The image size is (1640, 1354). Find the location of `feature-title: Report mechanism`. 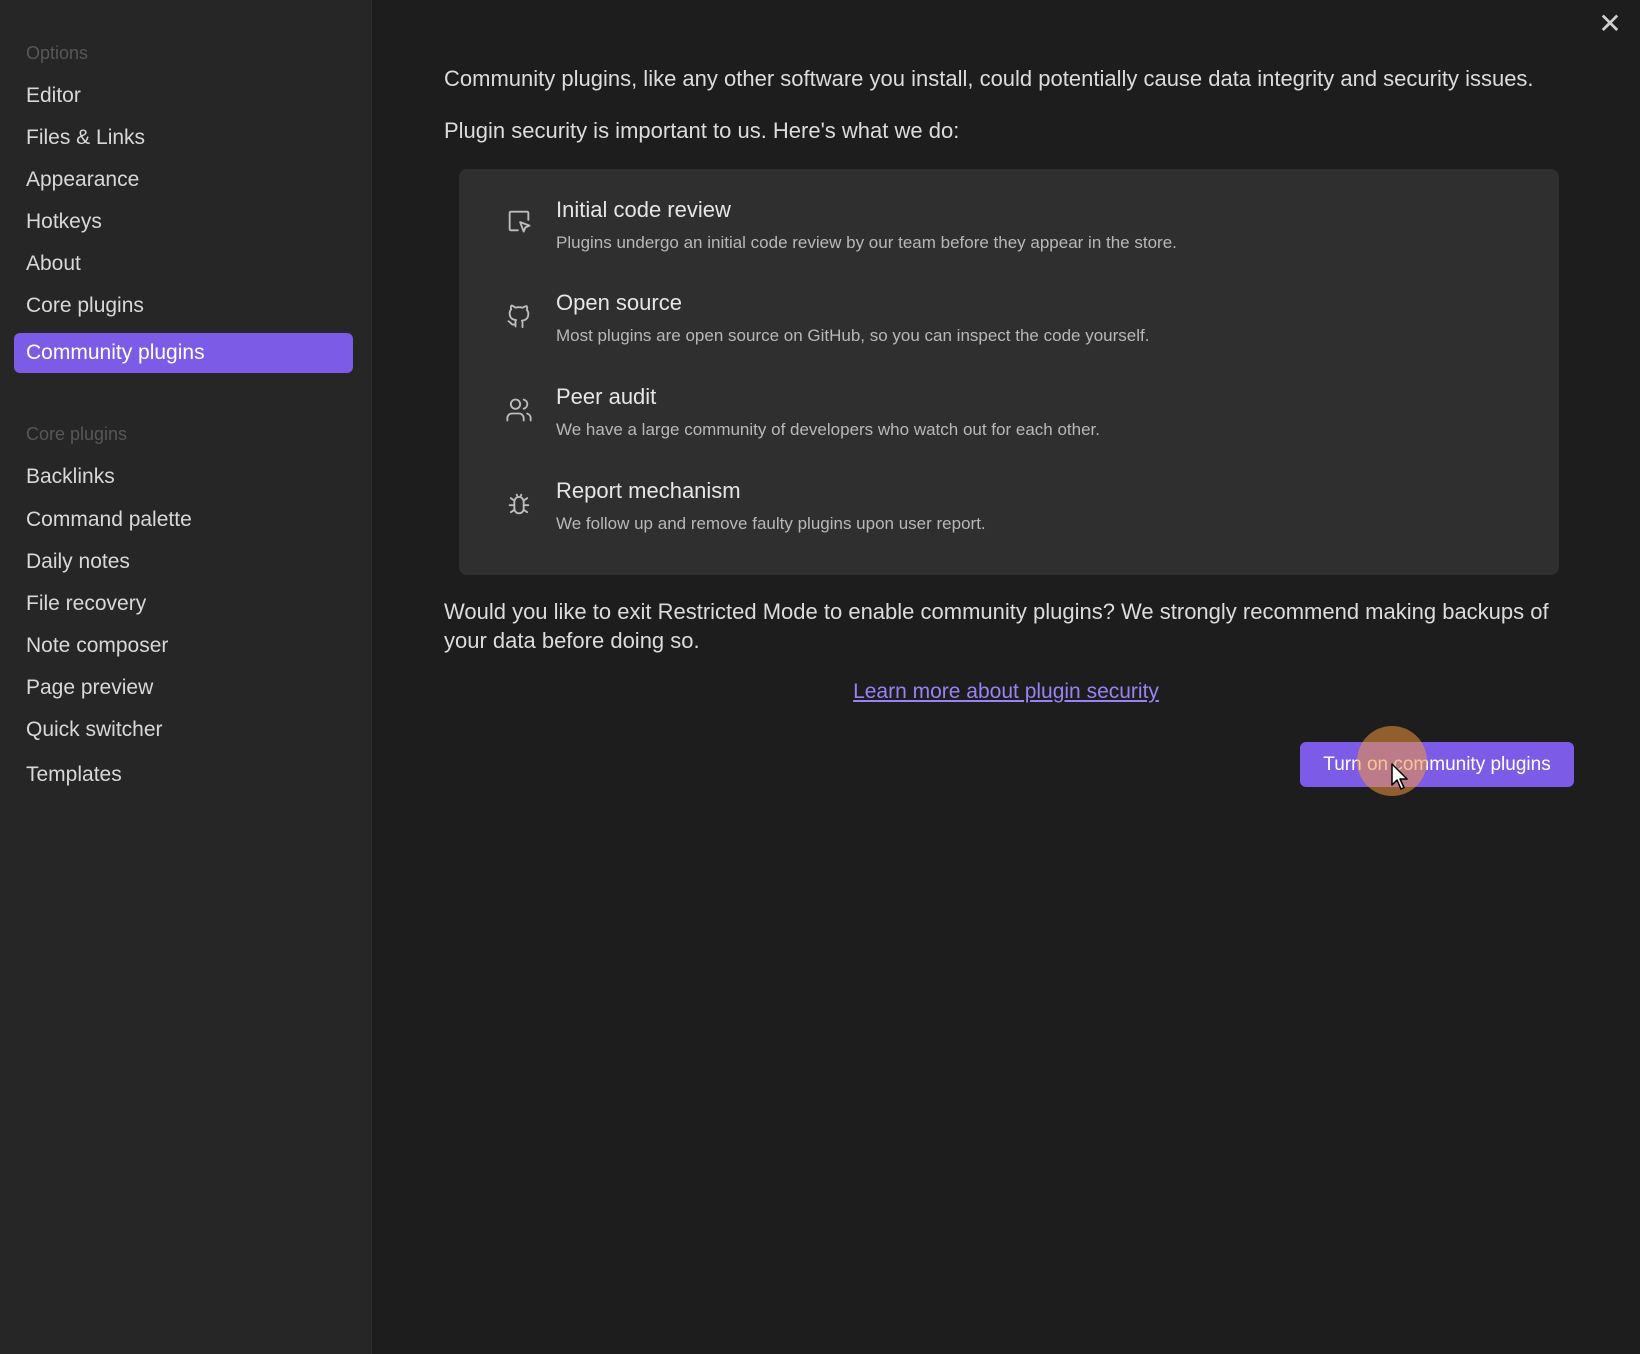

feature-title: Report mechanism is located at coordinates (648, 490).